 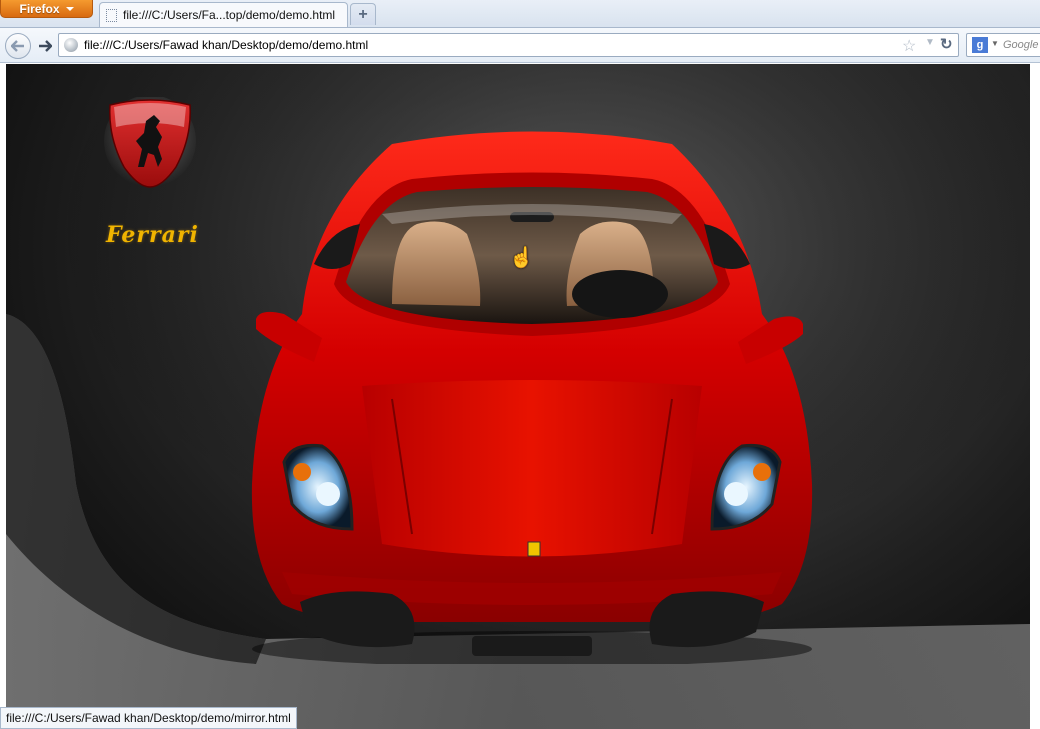 I want to click on new-tab-plus-icon: +, so click(x=363, y=14).